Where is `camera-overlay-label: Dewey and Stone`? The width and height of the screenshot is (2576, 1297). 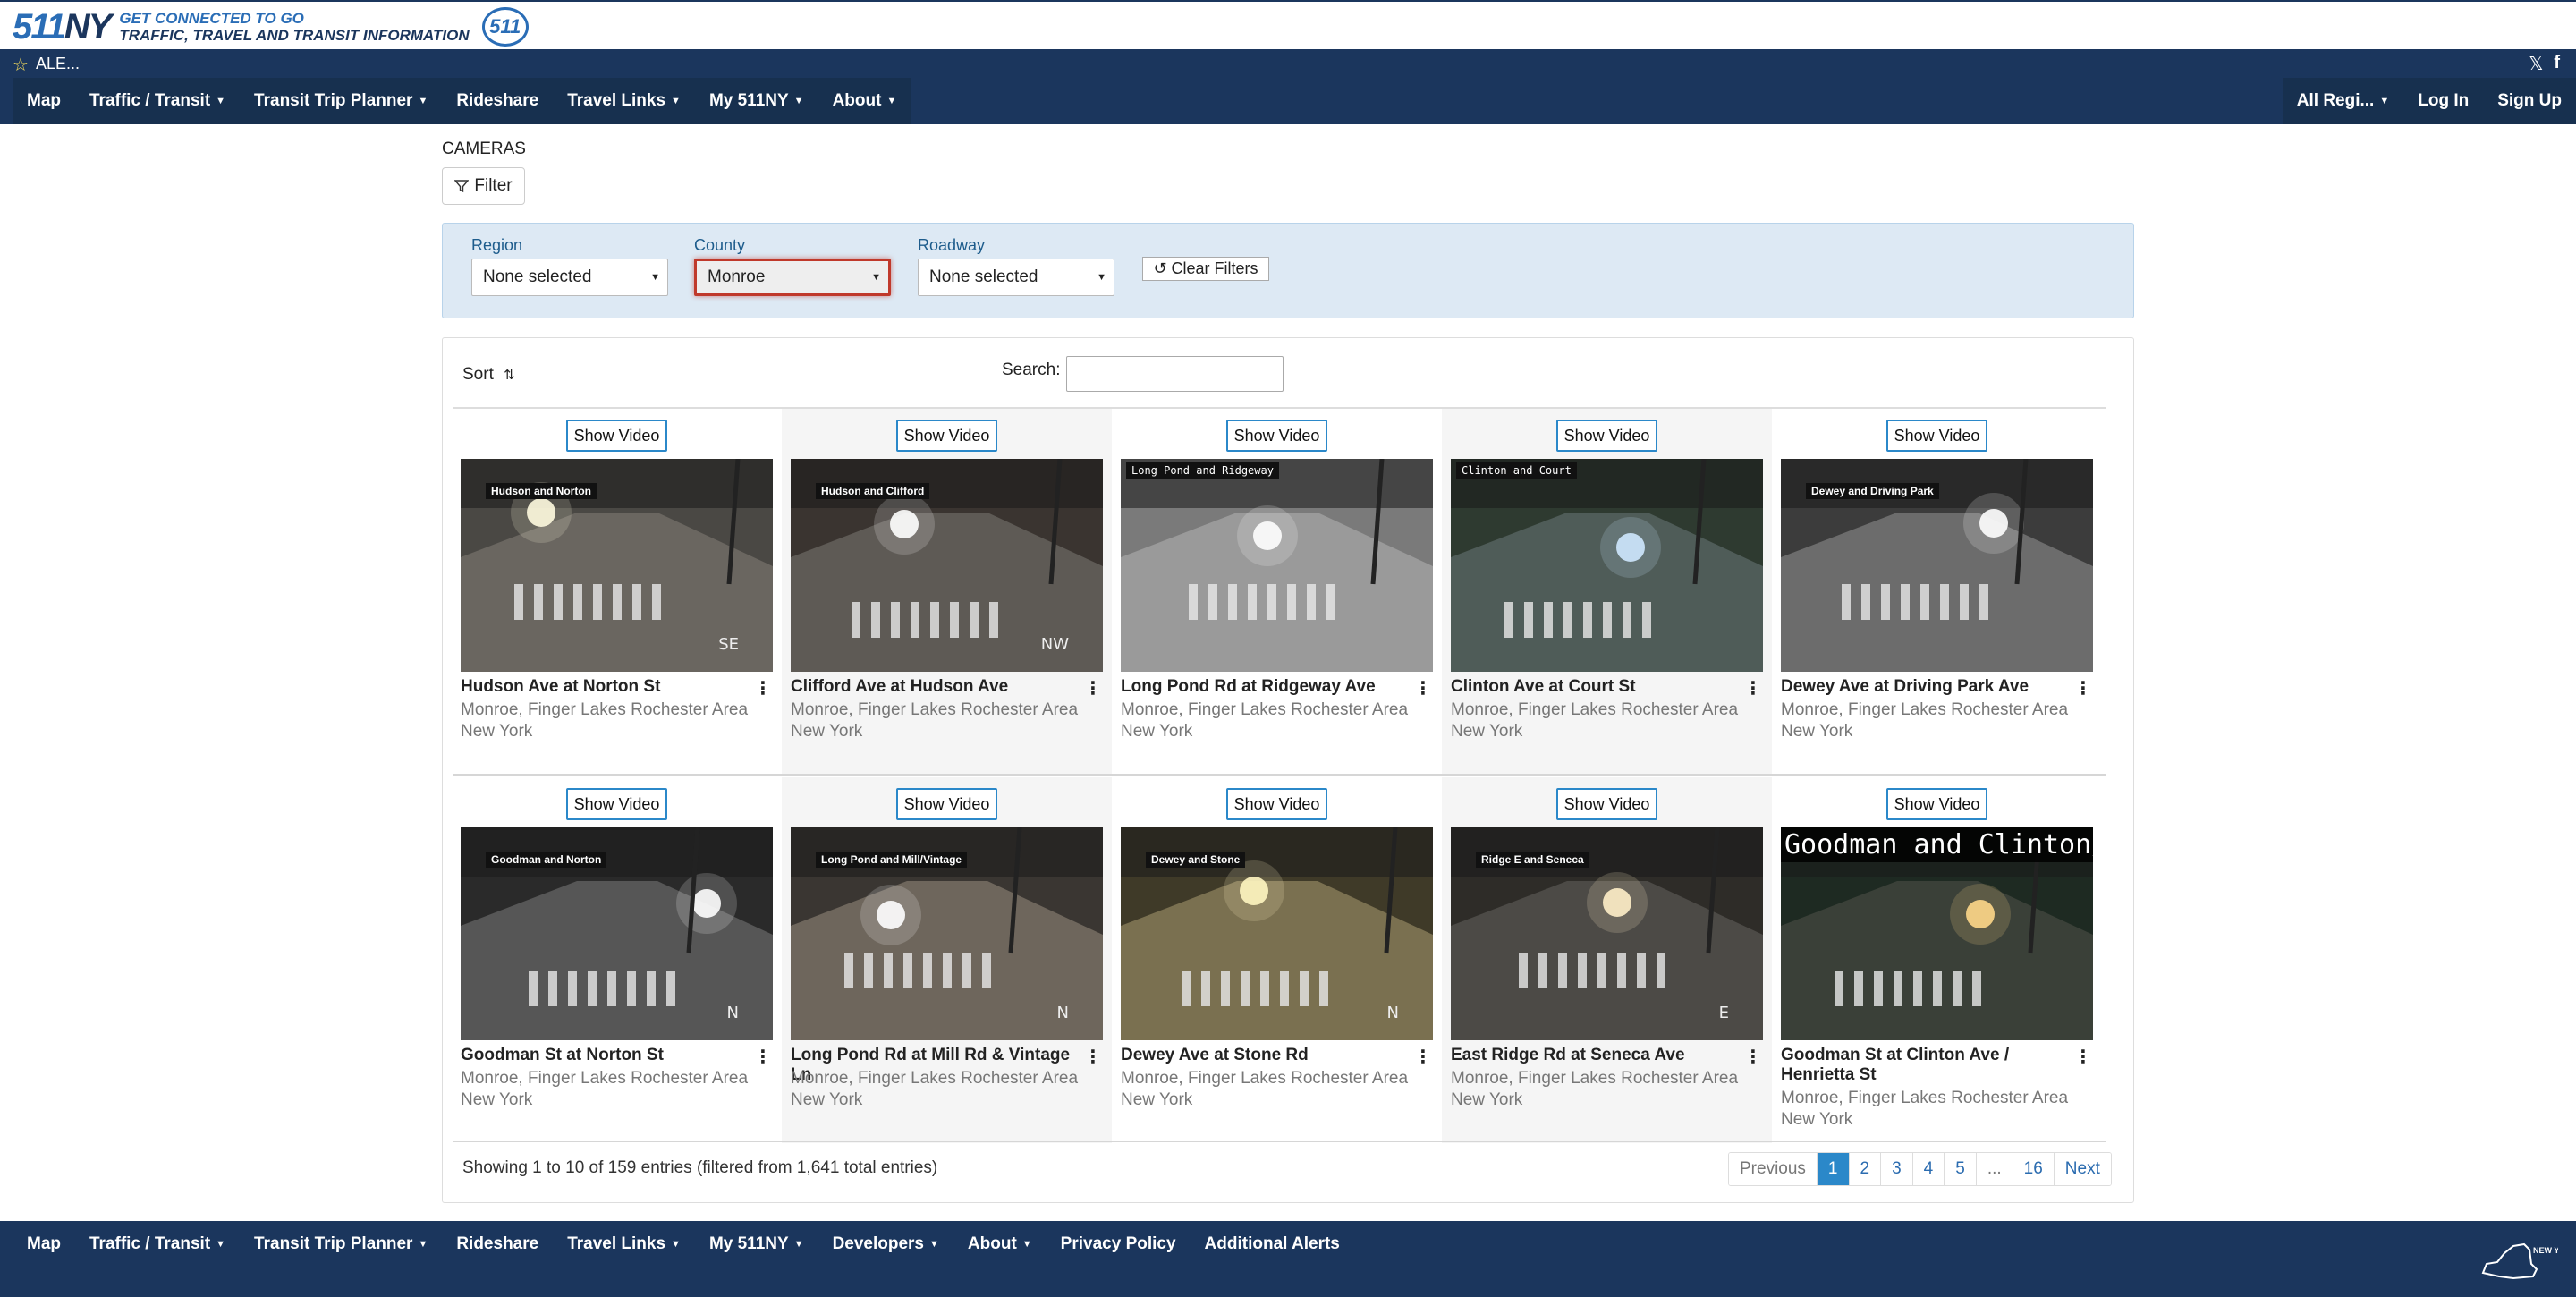 camera-overlay-label: Dewey and Stone is located at coordinates (1196, 860).